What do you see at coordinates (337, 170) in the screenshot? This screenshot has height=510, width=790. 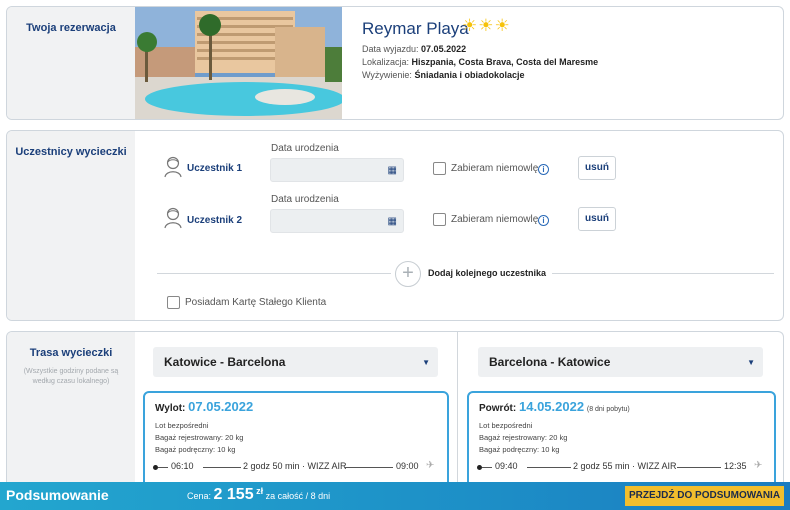 I see `participant-1-dob-input: ▦` at bounding box center [337, 170].